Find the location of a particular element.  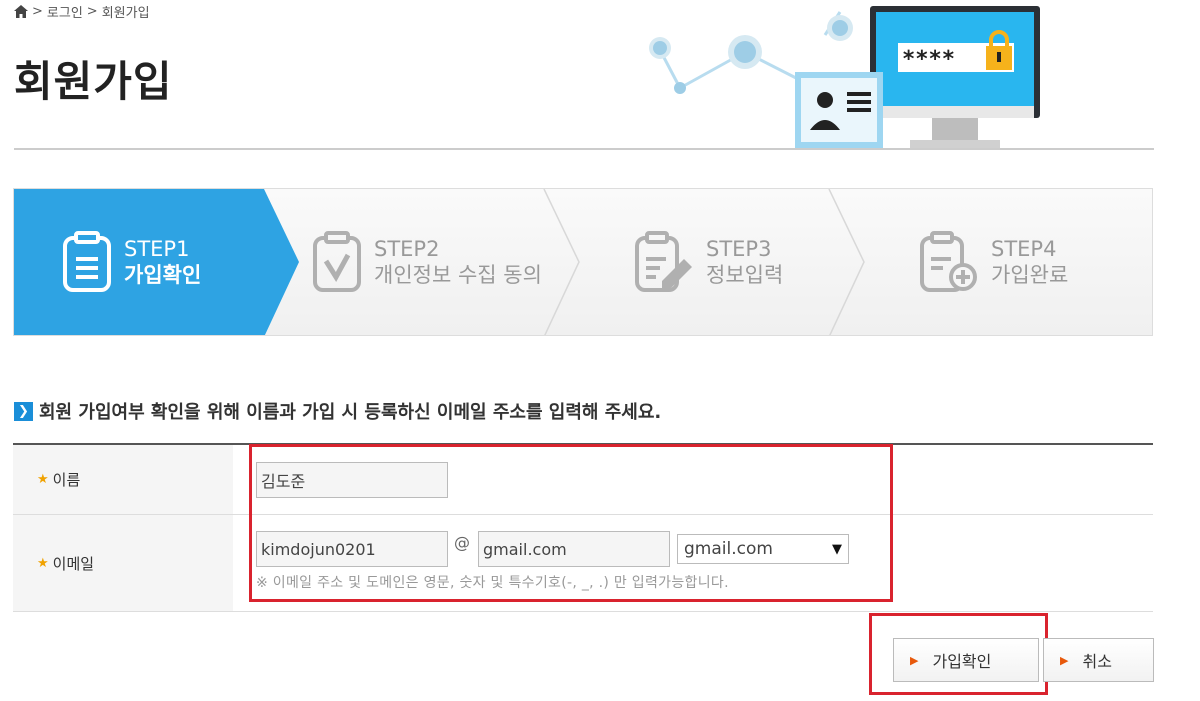

step-label: 가입확인 is located at coordinates (163, 275).